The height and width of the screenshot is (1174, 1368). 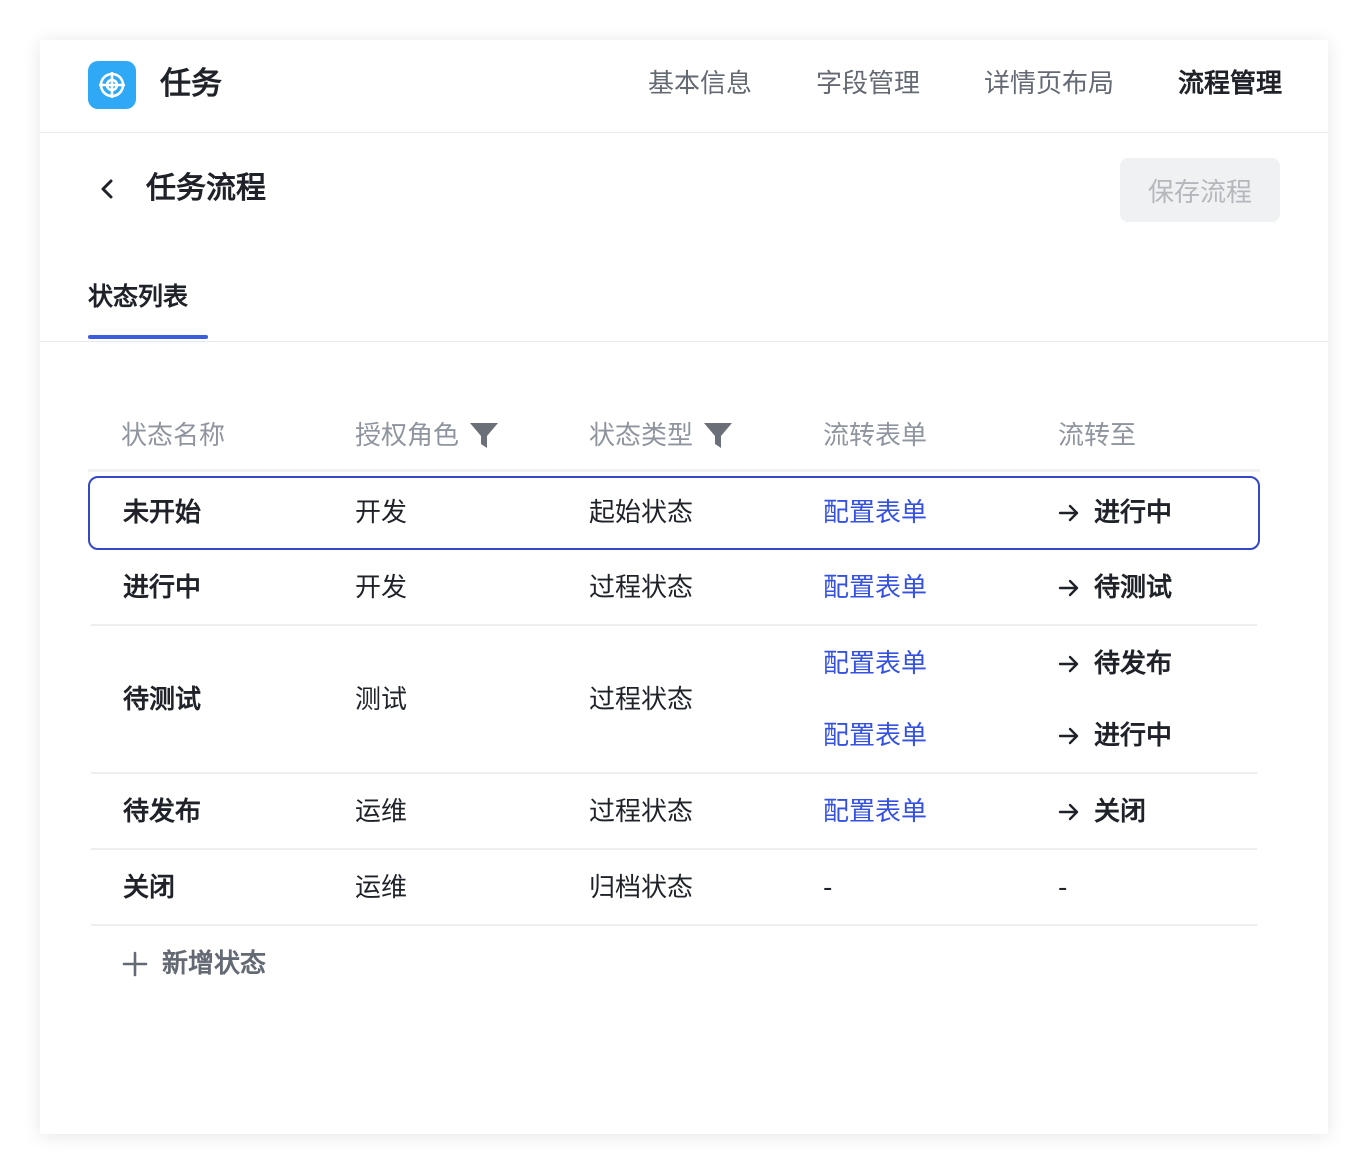 What do you see at coordinates (641, 513) in the screenshot?
I see `state-type: 起始状态` at bounding box center [641, 513].